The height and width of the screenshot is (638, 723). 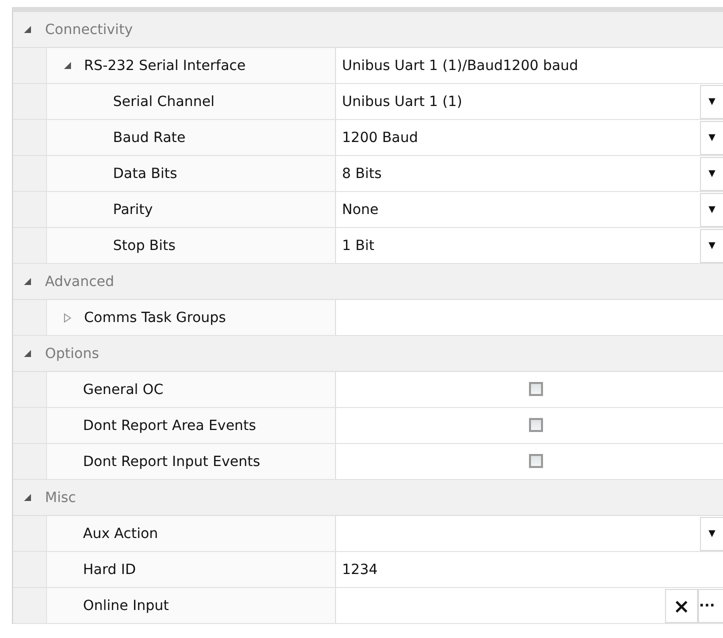 I want to click on property-name: Dont Report Area Events, so click(x=169, y=426).